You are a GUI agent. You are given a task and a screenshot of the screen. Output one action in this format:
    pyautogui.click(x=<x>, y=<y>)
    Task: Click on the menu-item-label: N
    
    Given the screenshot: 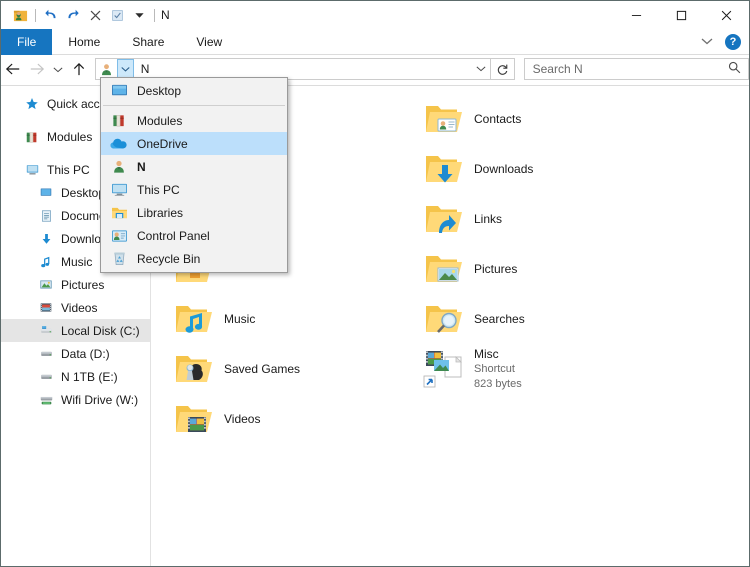 What is the action you would take?
    pyautogui.click(x=141, y=166)
    